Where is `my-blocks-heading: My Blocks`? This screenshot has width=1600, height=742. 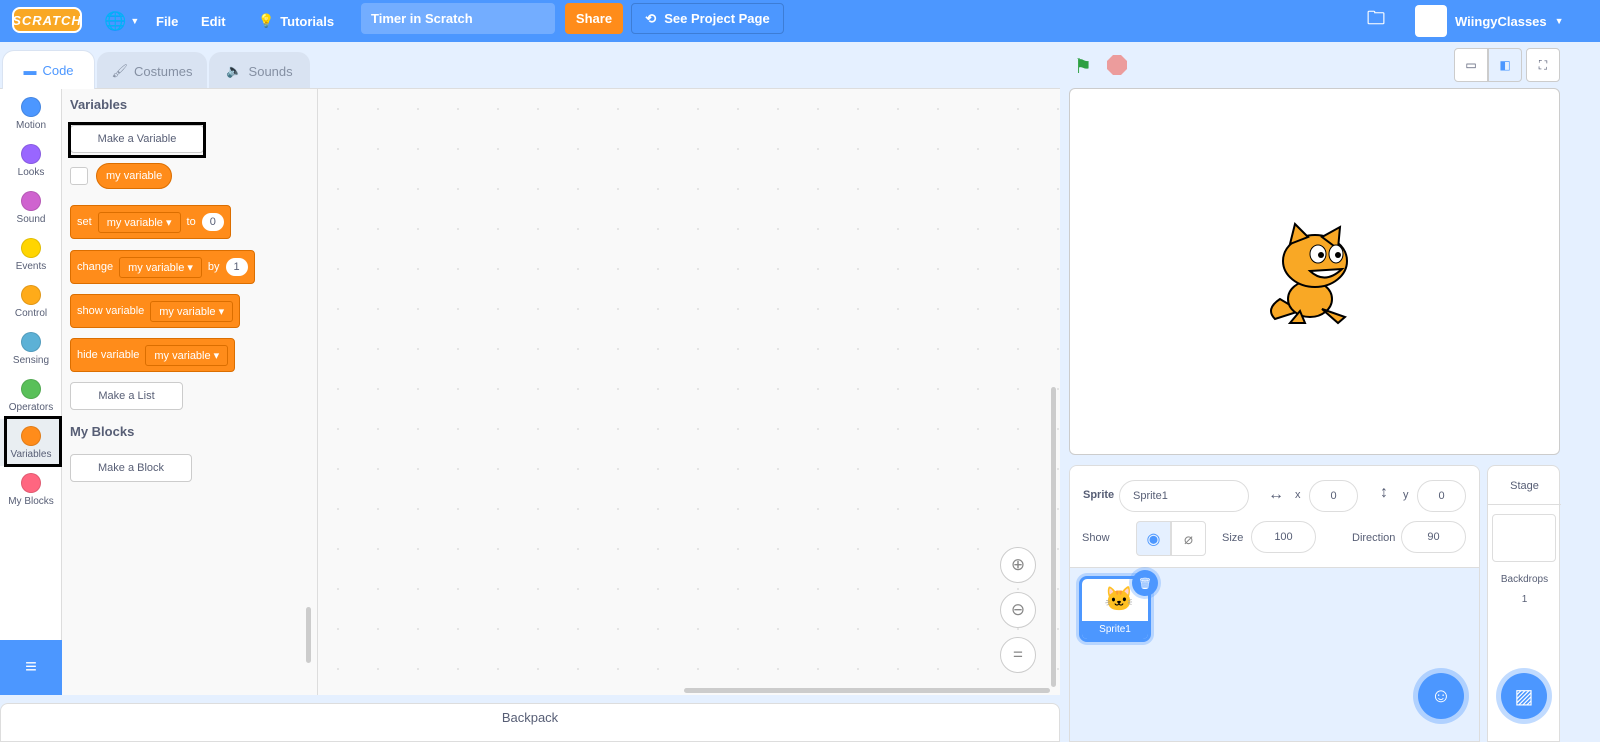
my-blocks-heading: My Blocks is located at coordinates (102, 431).